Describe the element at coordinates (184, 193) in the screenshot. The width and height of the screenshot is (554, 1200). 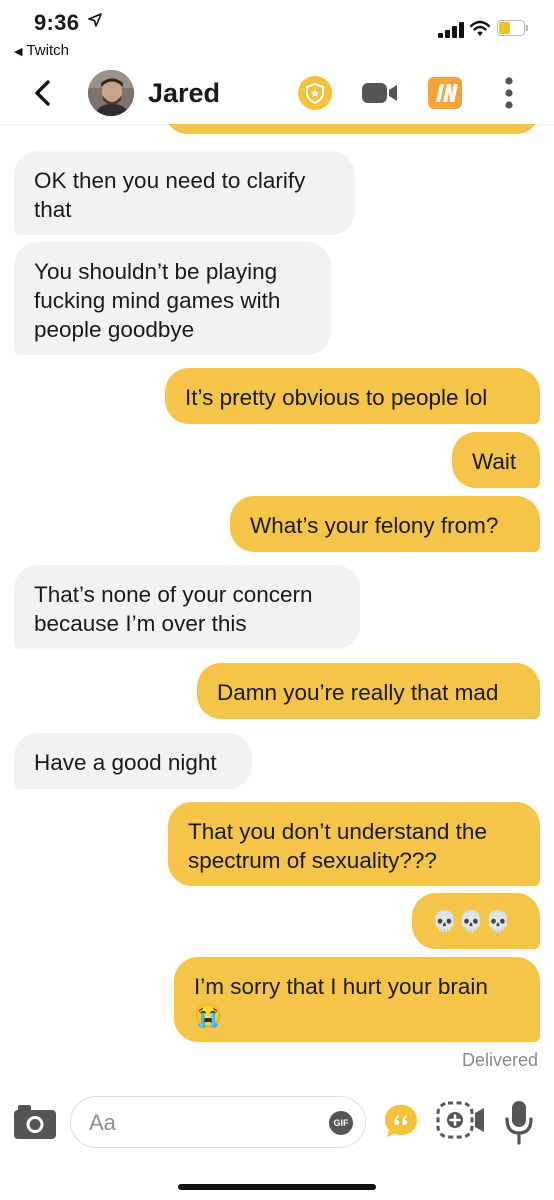
I see `message-bubble-incoming: OK then you need to clarify that` at that location.